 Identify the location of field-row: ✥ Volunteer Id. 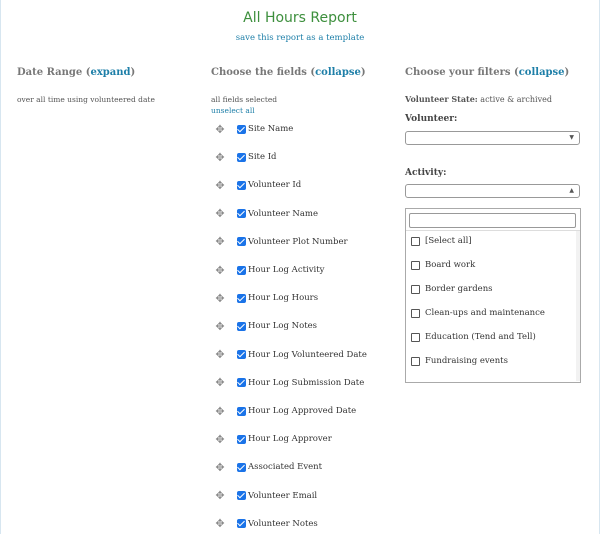
(257, 185).